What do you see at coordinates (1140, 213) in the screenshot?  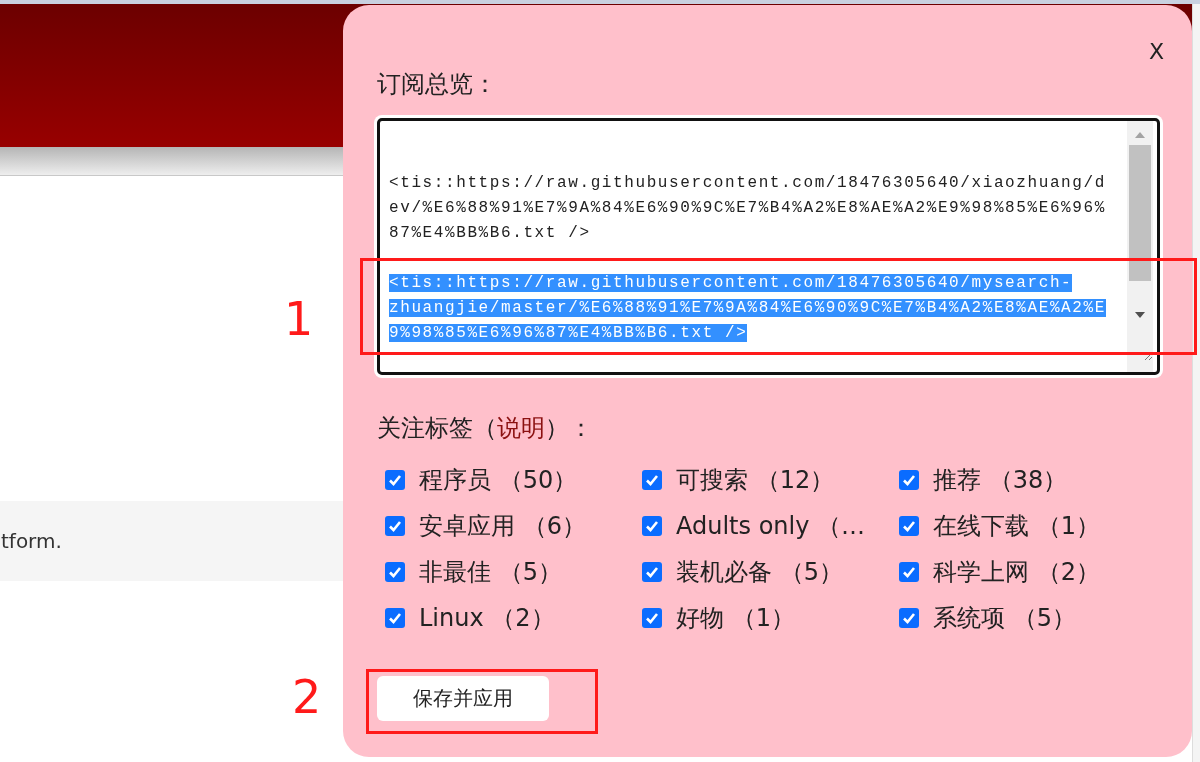 I see `scroll-thumb` at bounding box center [1140, 213].